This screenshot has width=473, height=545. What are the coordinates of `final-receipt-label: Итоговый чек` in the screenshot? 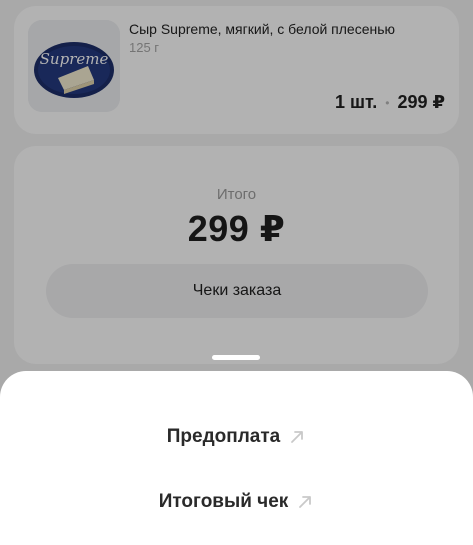 It's located at (223, 501).